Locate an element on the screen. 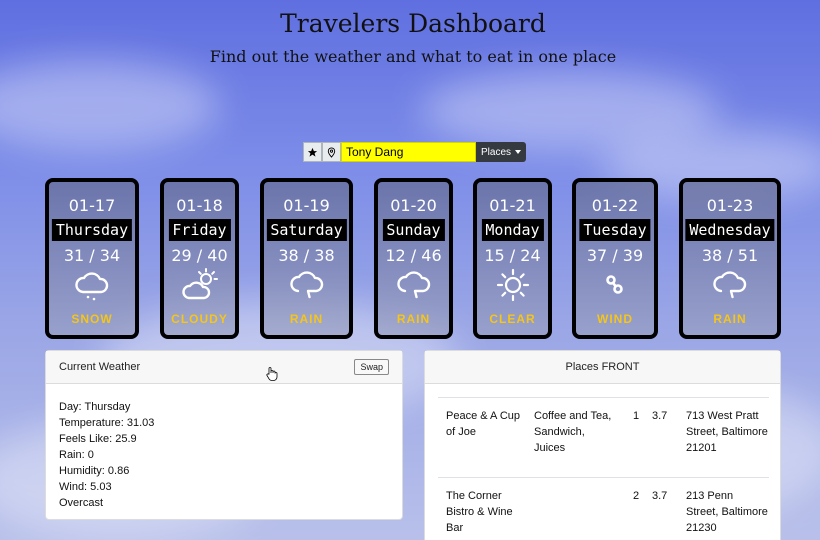 The width and height of the screenshot is (820, 540). forecast-date: 01-22 is located at coordinates (615, 205).